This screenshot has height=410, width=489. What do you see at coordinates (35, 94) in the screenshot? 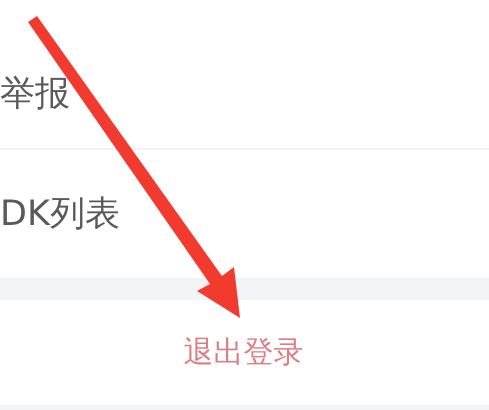
I see `settings-item-label: 举报` at bounding box center [35, 94].